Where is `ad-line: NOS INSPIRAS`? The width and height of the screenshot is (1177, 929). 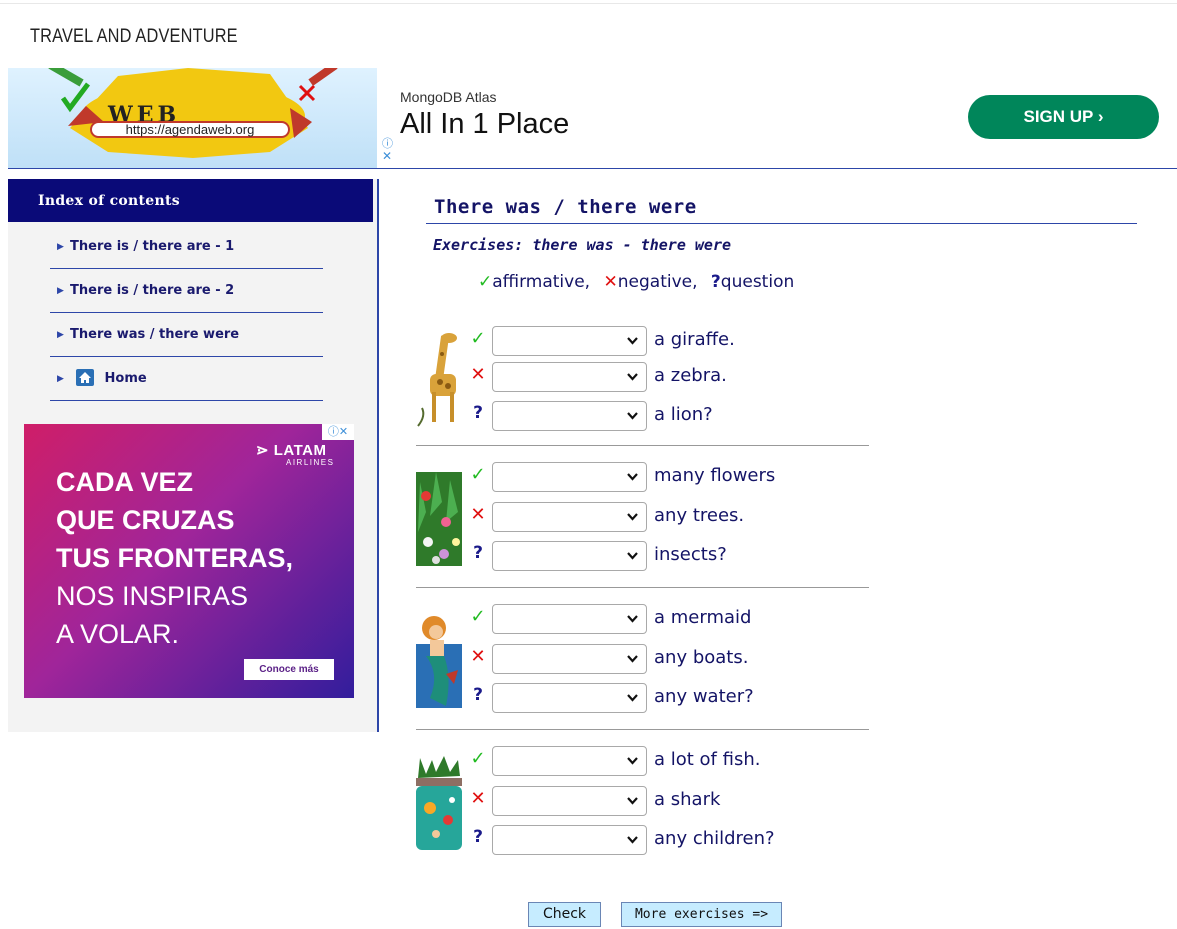
ad-line: NOS INSPIRAS is located at coordinates (152, 596).